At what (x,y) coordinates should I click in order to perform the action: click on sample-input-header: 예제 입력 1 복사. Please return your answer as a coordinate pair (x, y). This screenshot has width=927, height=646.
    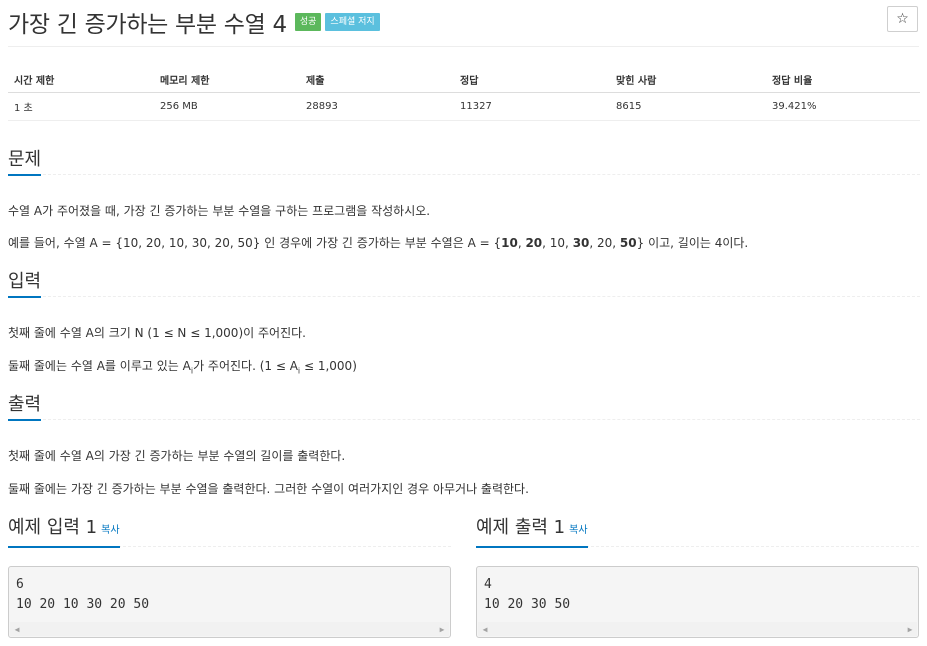
    Looking at the image, I should click on (229, 533).